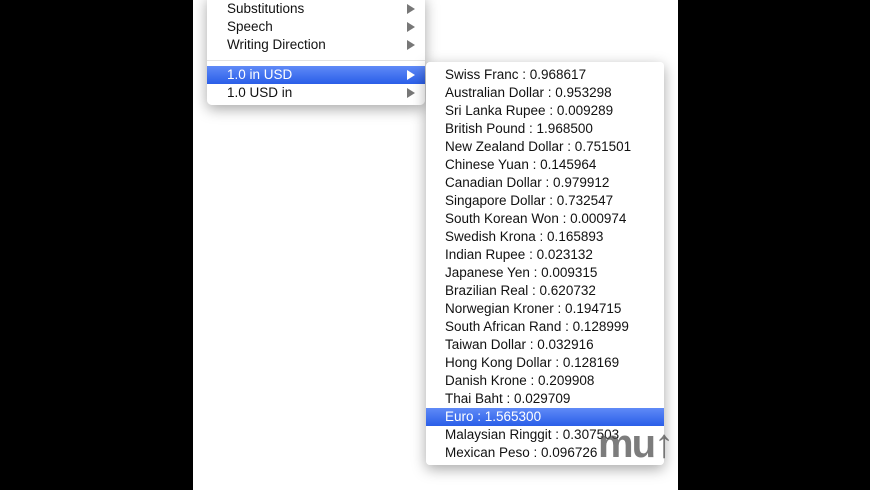  What do you see at coordinates (316, 9) in the screenshot?
I see `menu-item-substitutions: Substitutions` at bounding box center [316, 9].